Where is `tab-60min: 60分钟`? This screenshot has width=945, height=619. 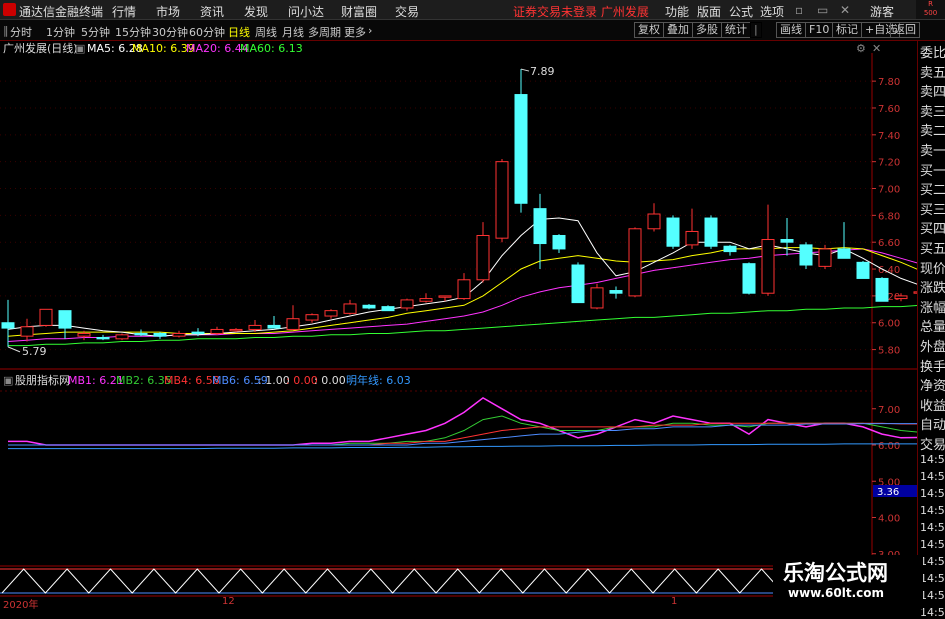 tab-60min: 60分钟 is located at coordinates (207, 32).